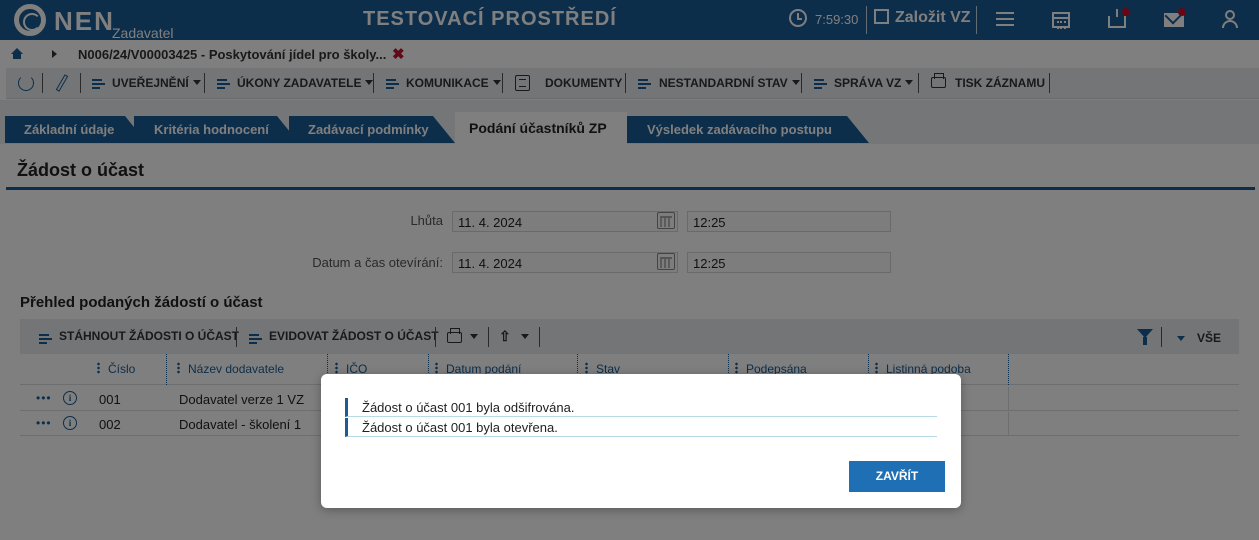 The height and width of the screenshot is (540, 1259). I want to click on close-button: ZAVŘÍT, so click(897, 476).